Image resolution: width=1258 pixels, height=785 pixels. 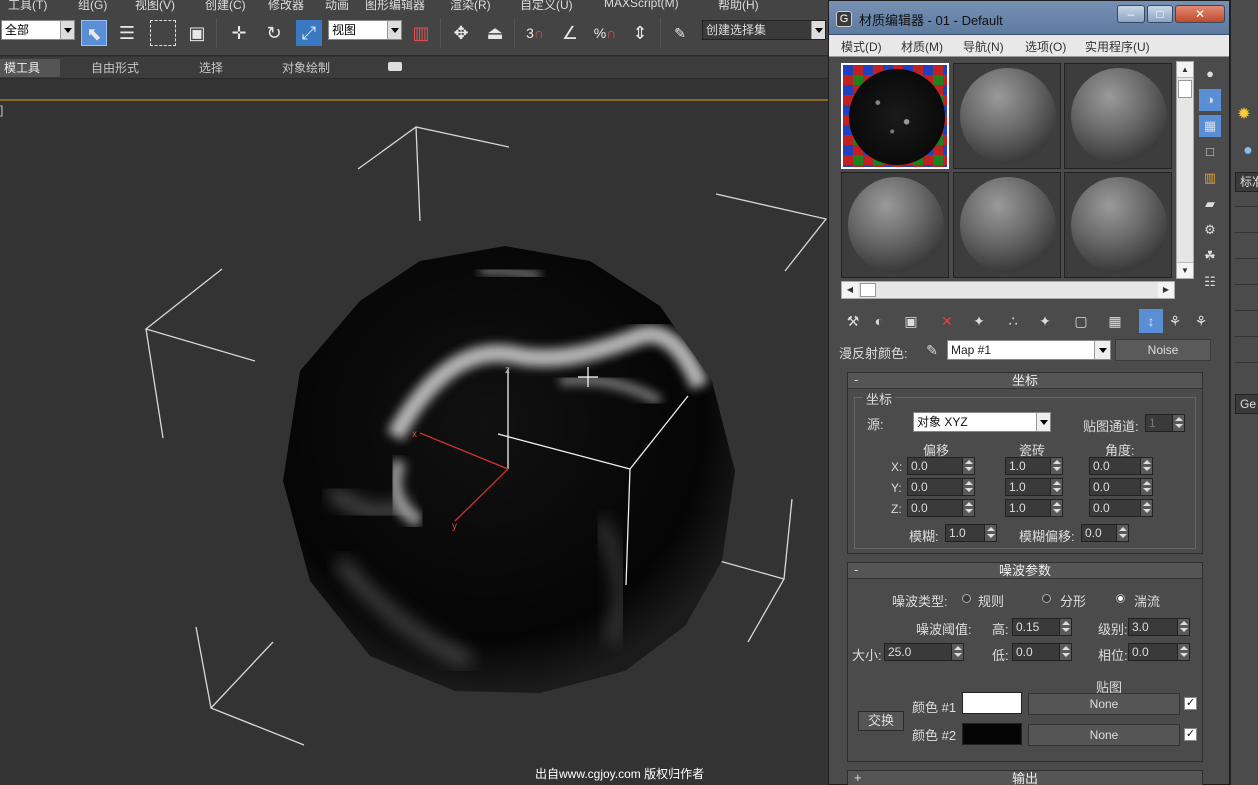 I want to click on menu-navigation: 导航(N), so click(x=983, y=46).